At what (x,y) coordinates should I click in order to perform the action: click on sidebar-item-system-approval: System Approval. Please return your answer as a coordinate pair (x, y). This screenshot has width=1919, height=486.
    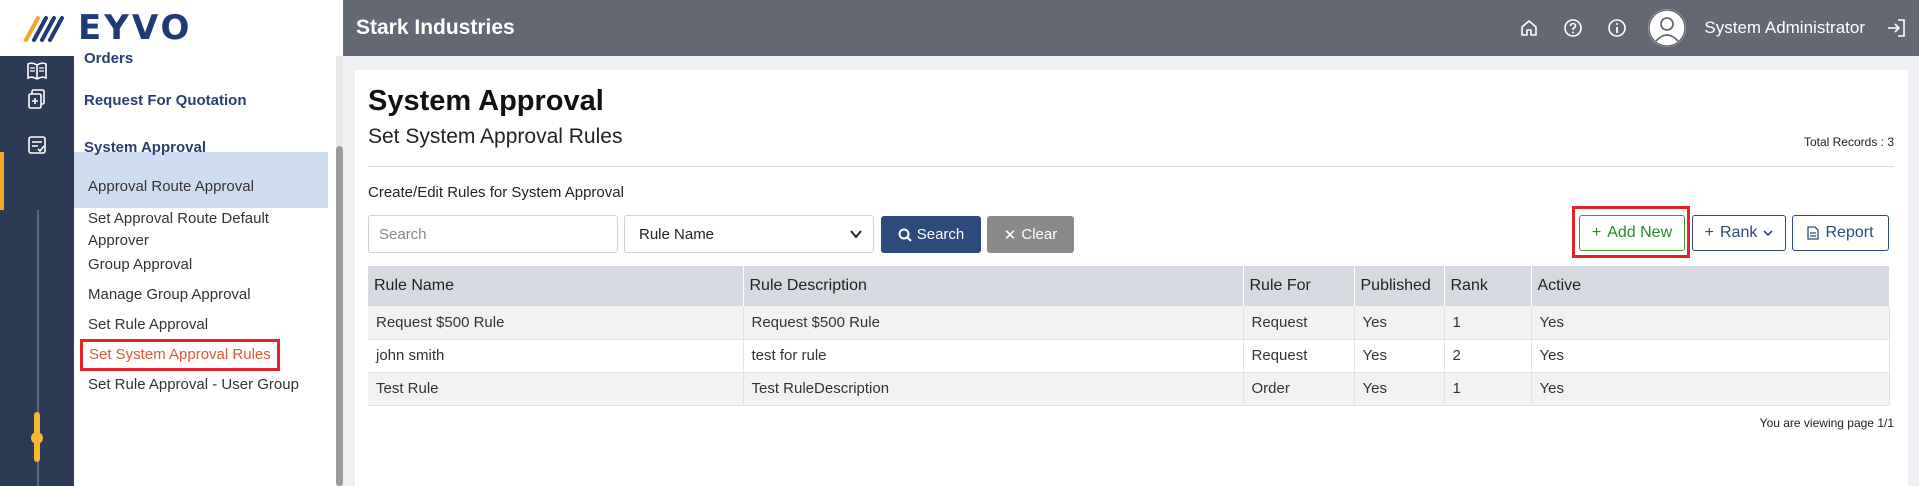
    Looking at the image, I should click on (145, 147).